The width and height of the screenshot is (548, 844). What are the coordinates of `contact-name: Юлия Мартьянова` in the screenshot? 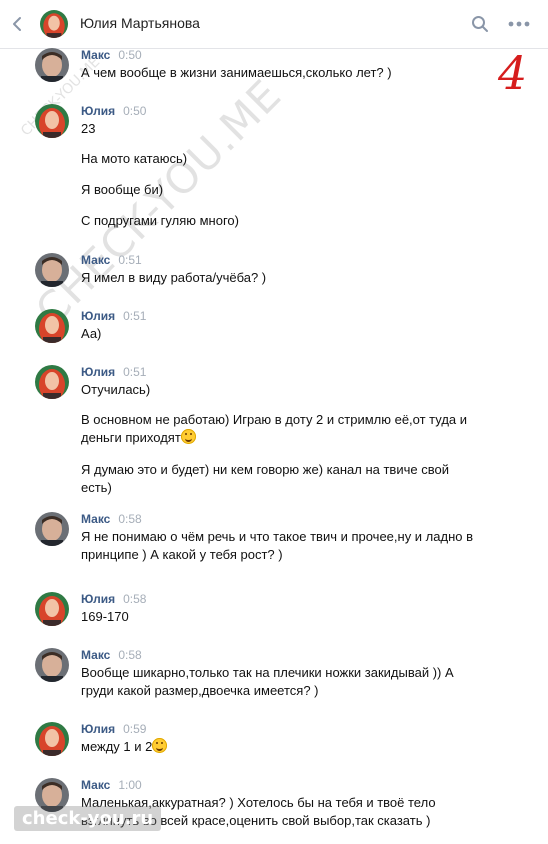 It's located at (140, 23).